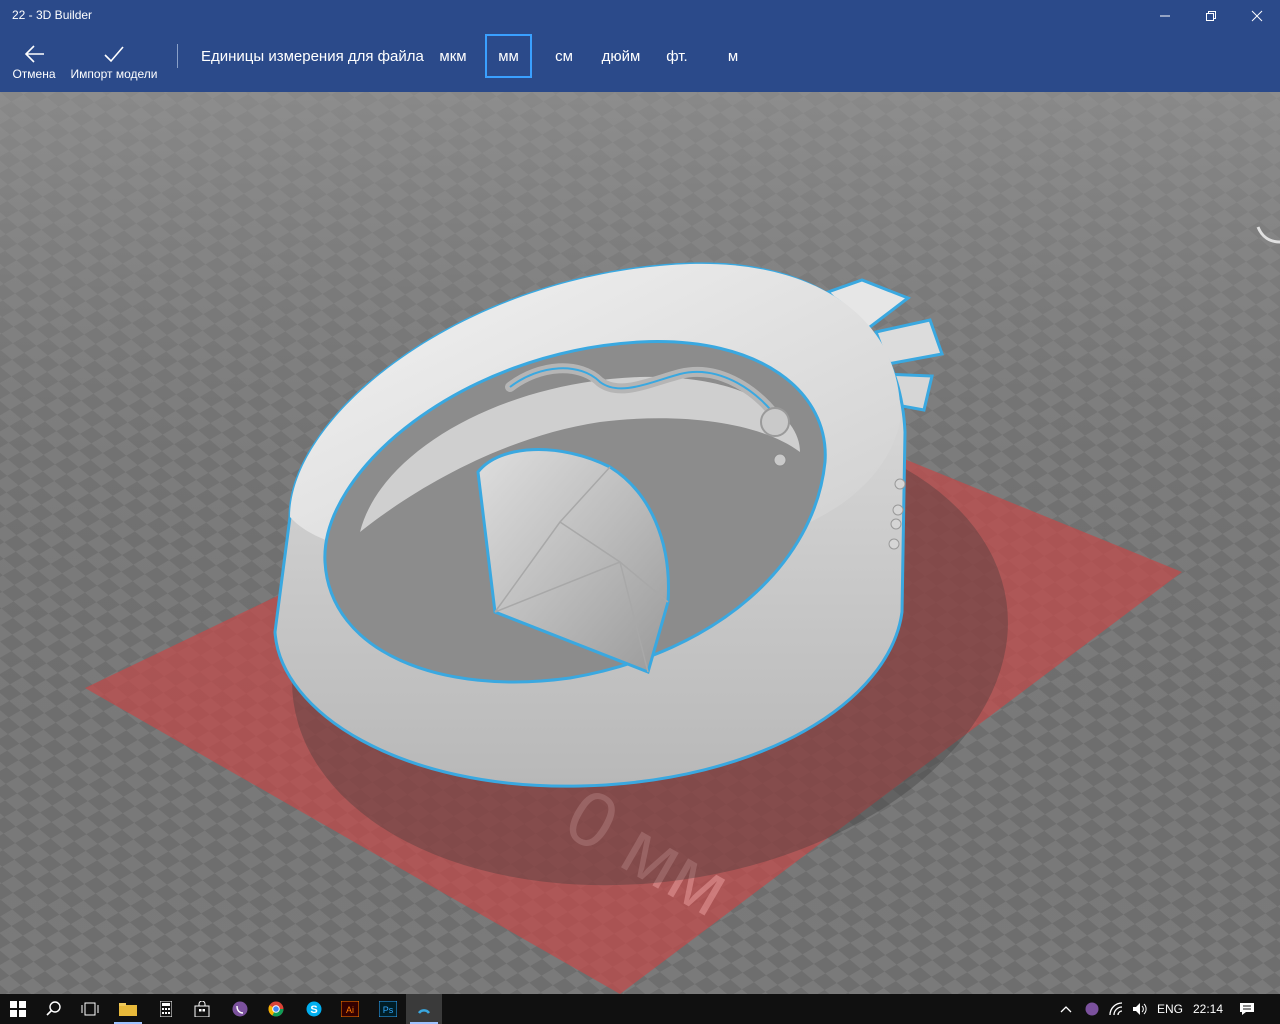 This screenshot has width=1280, height=1024. I want to click on wifi-icon, so click(1116, 1009).